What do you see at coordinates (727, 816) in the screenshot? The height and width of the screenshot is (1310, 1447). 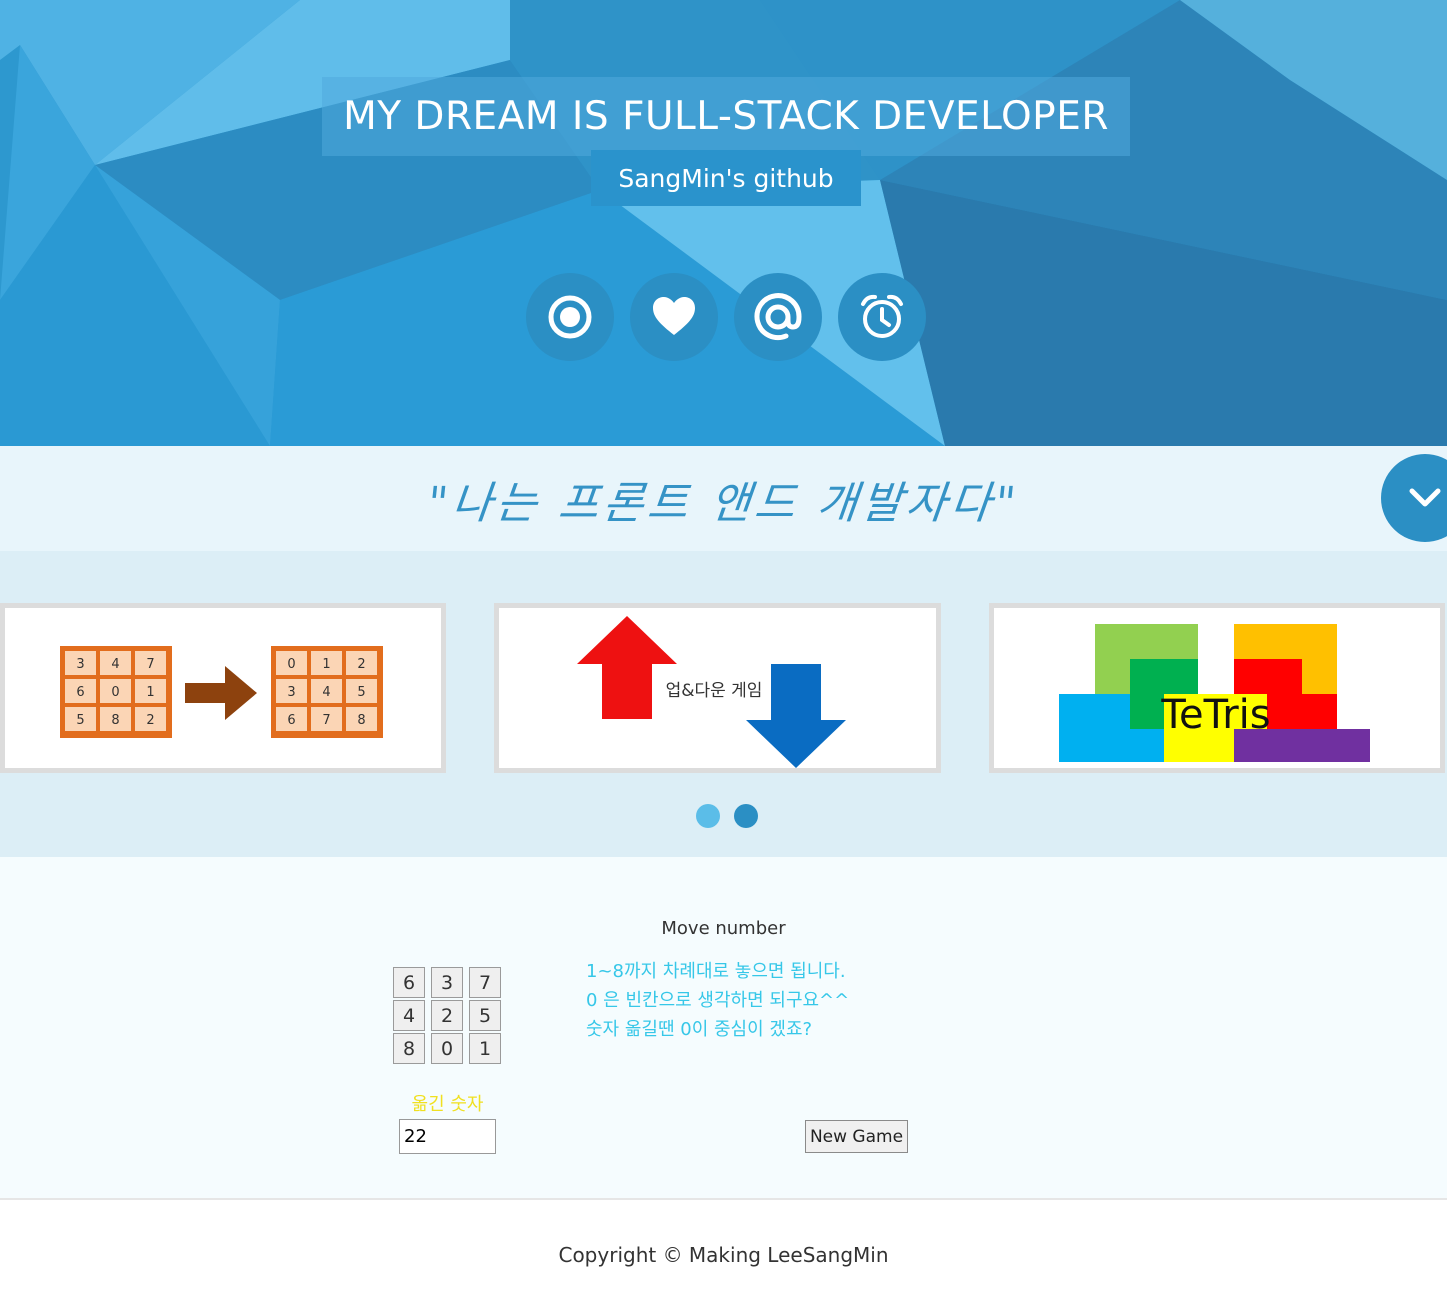 I see `carousel-dots` at bounding box center [727, 816].